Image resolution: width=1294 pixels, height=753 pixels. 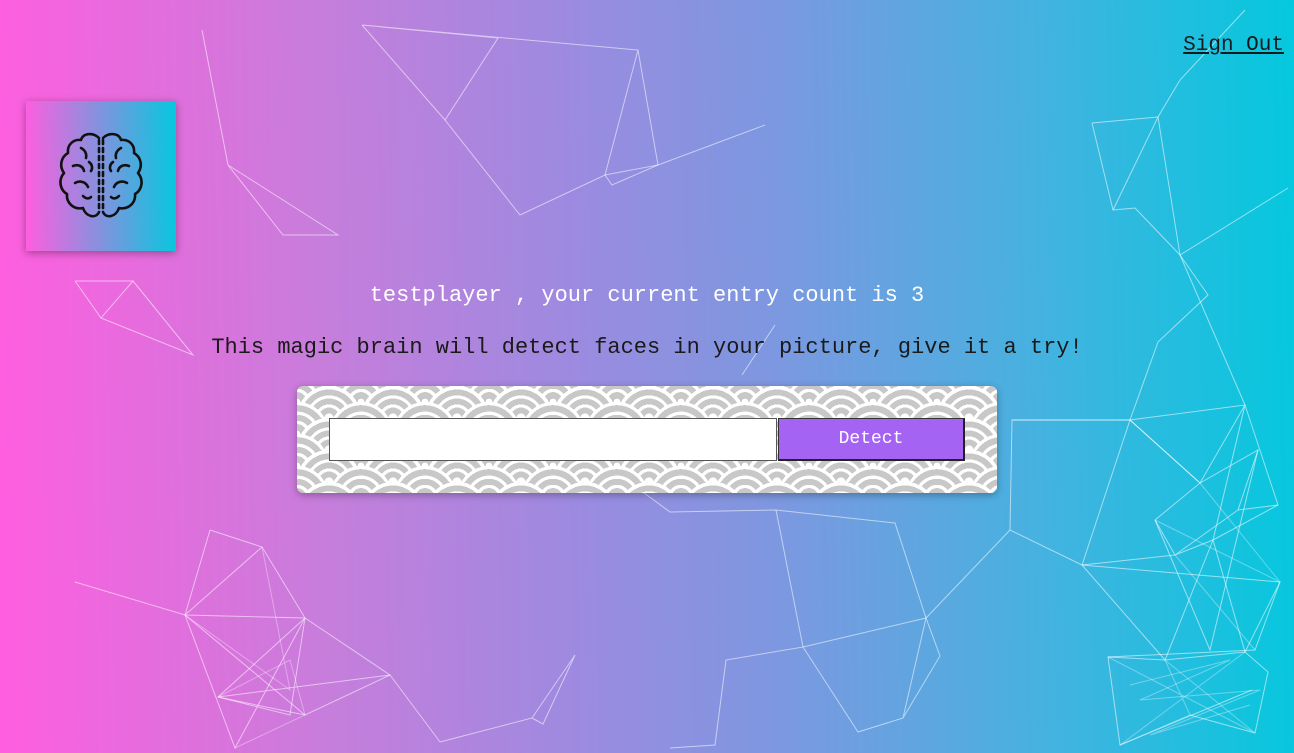 What do you see at coordinates (871, 439) in the screenshot?
I see `detect-button: Detect` at bounding box center [871, 439].